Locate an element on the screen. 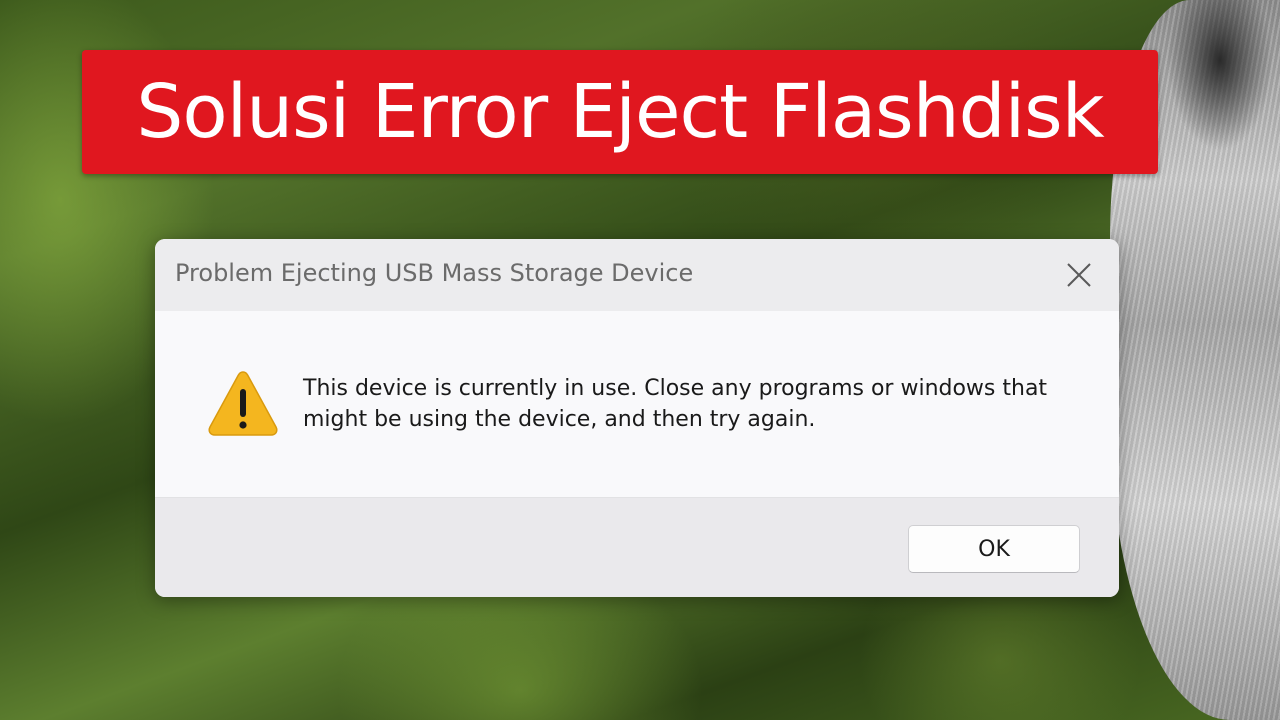 This screenshot has height=720, width=1280. title-banner: Solusi Error Eject Flashdisk is located at coordinates (620, 112).